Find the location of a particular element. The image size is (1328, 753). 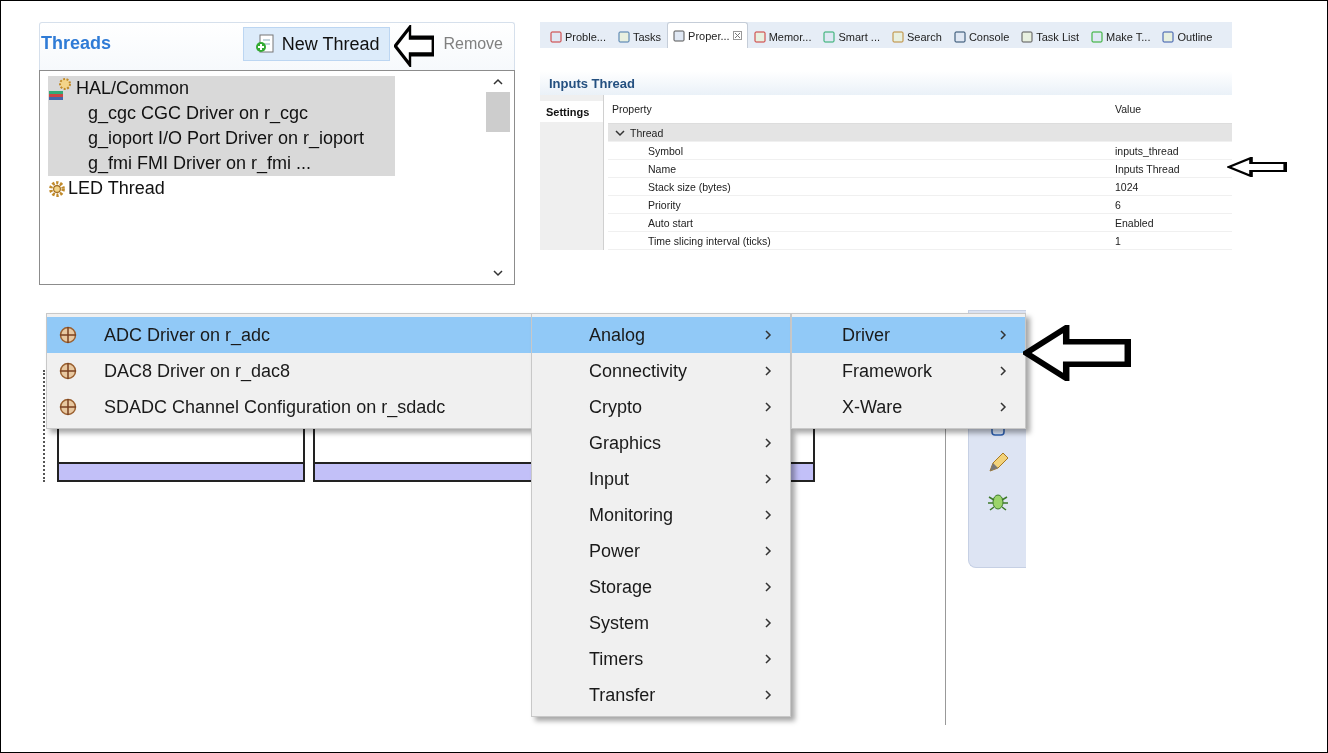

property-value: inputs_thread is located at coordinates (1147, 150).